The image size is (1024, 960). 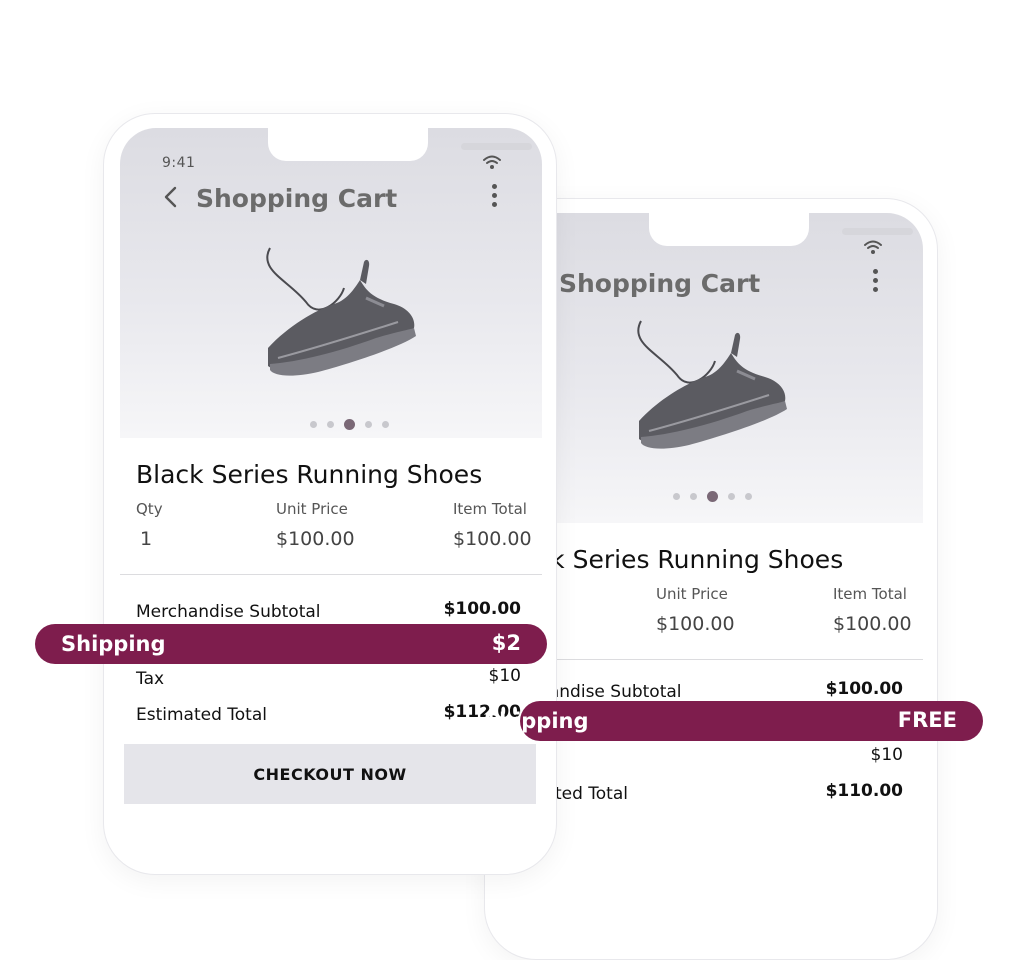 I want to click on merchandise-subtotal-label: Merchandise Subtotal, so click(x=228, y=612).